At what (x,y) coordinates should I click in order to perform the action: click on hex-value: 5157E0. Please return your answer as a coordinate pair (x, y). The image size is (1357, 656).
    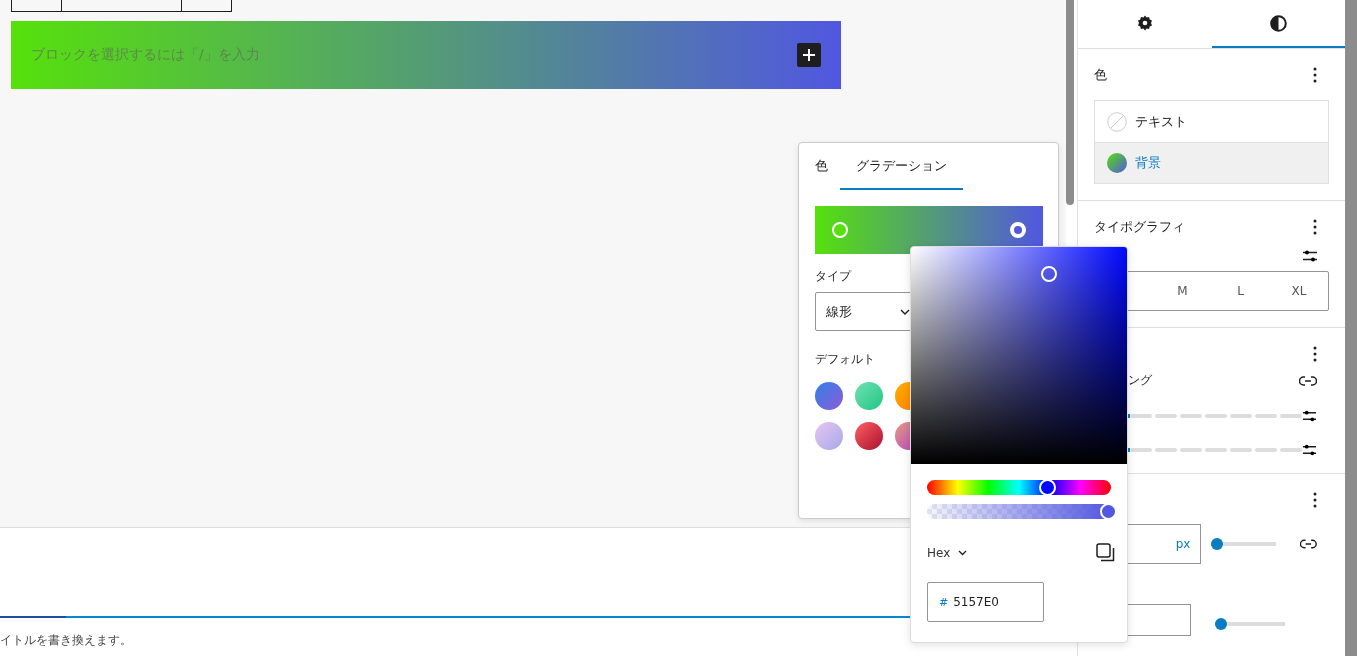
    Looking at the image, I should click on (976, 602).